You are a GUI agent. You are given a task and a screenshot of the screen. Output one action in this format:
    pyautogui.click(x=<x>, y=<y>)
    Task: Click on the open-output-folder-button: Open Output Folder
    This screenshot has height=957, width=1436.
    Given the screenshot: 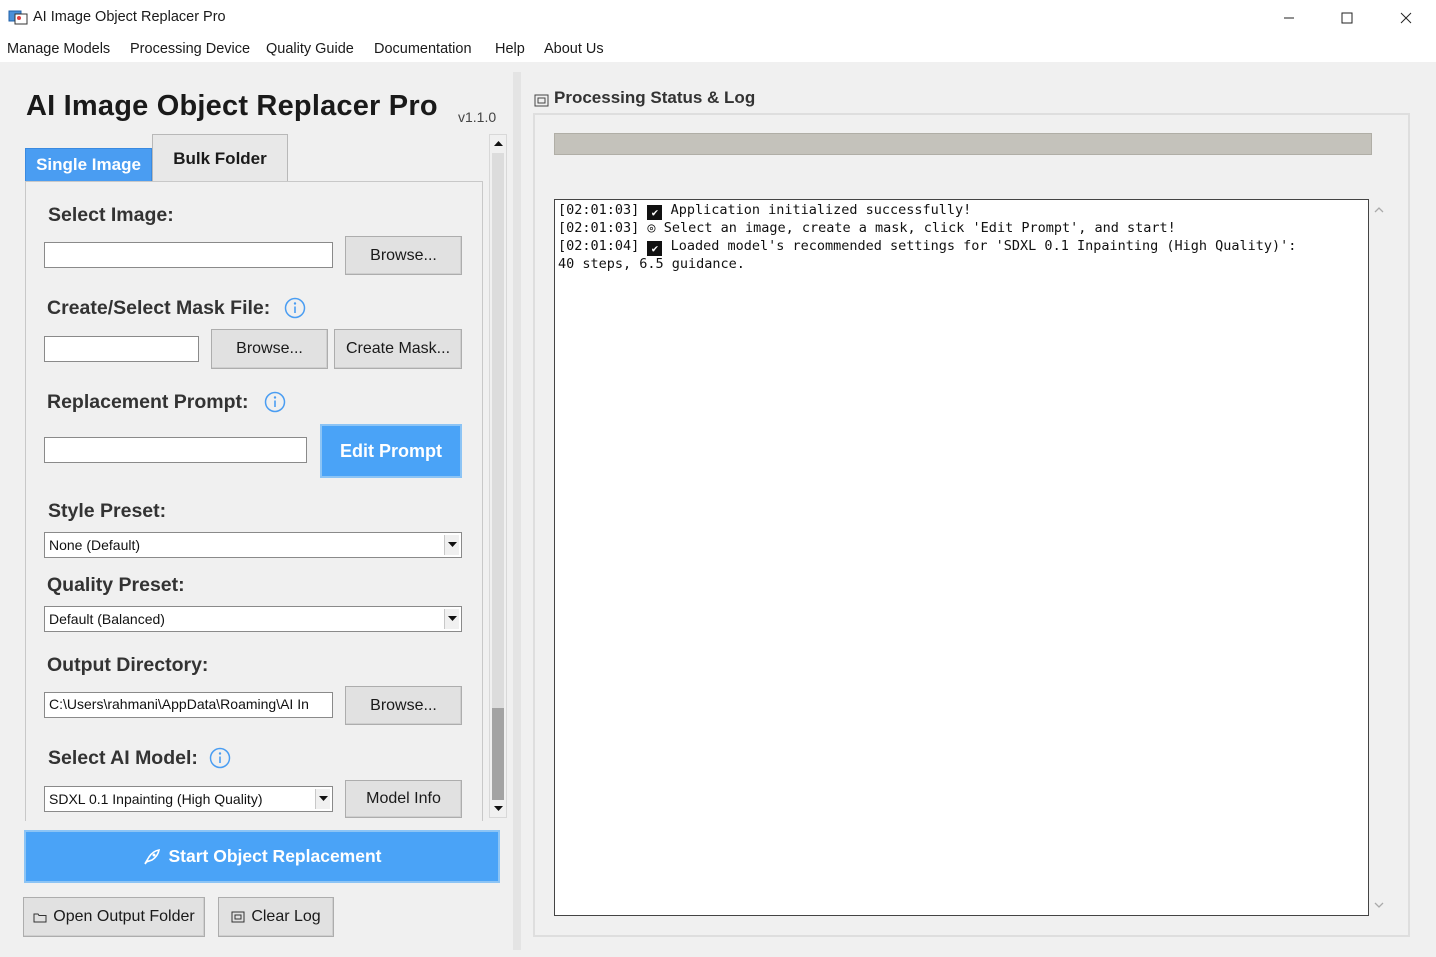 What is the action you would take?
    pyautogui.click(x=114, y=917)
    